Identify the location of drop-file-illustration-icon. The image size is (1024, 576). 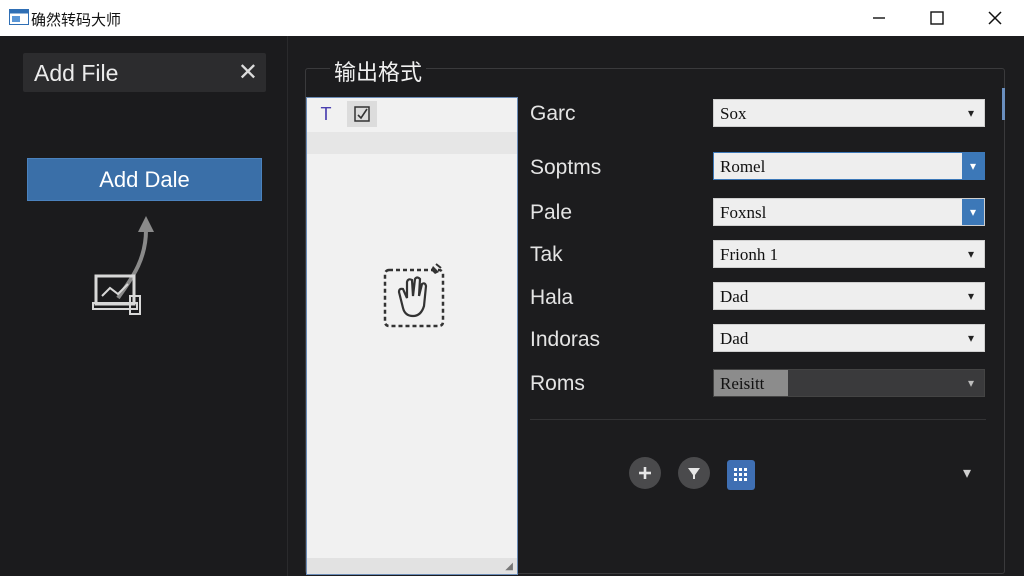
(123, 265).